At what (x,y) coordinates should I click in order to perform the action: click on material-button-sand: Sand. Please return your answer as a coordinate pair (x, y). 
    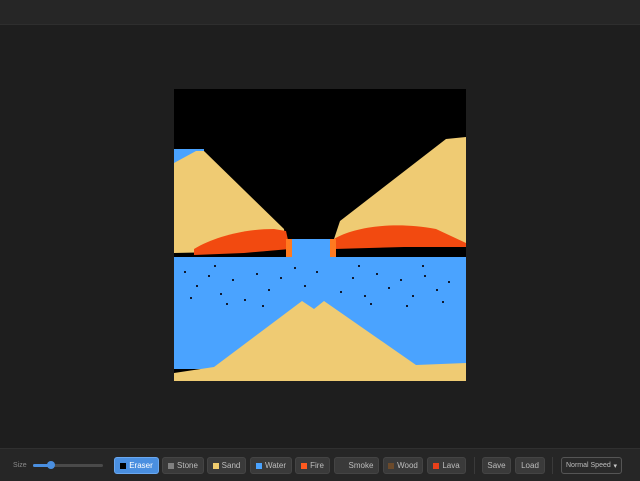
    Looking at the image, I should click on (226, 465).